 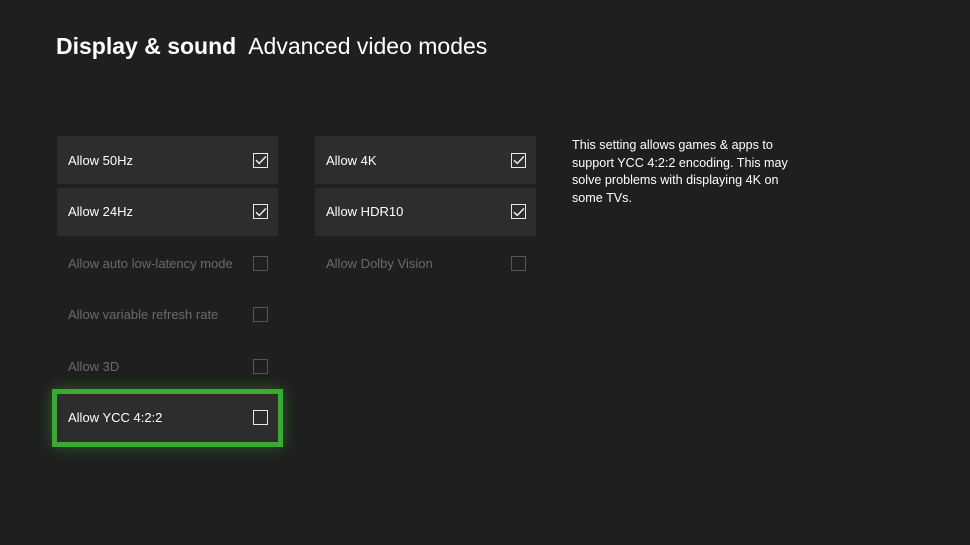 What do you see at coordinates (368, 46) in the screenshot?
I see `page-title: Advanced video modes` at bounding box center [368, 46].